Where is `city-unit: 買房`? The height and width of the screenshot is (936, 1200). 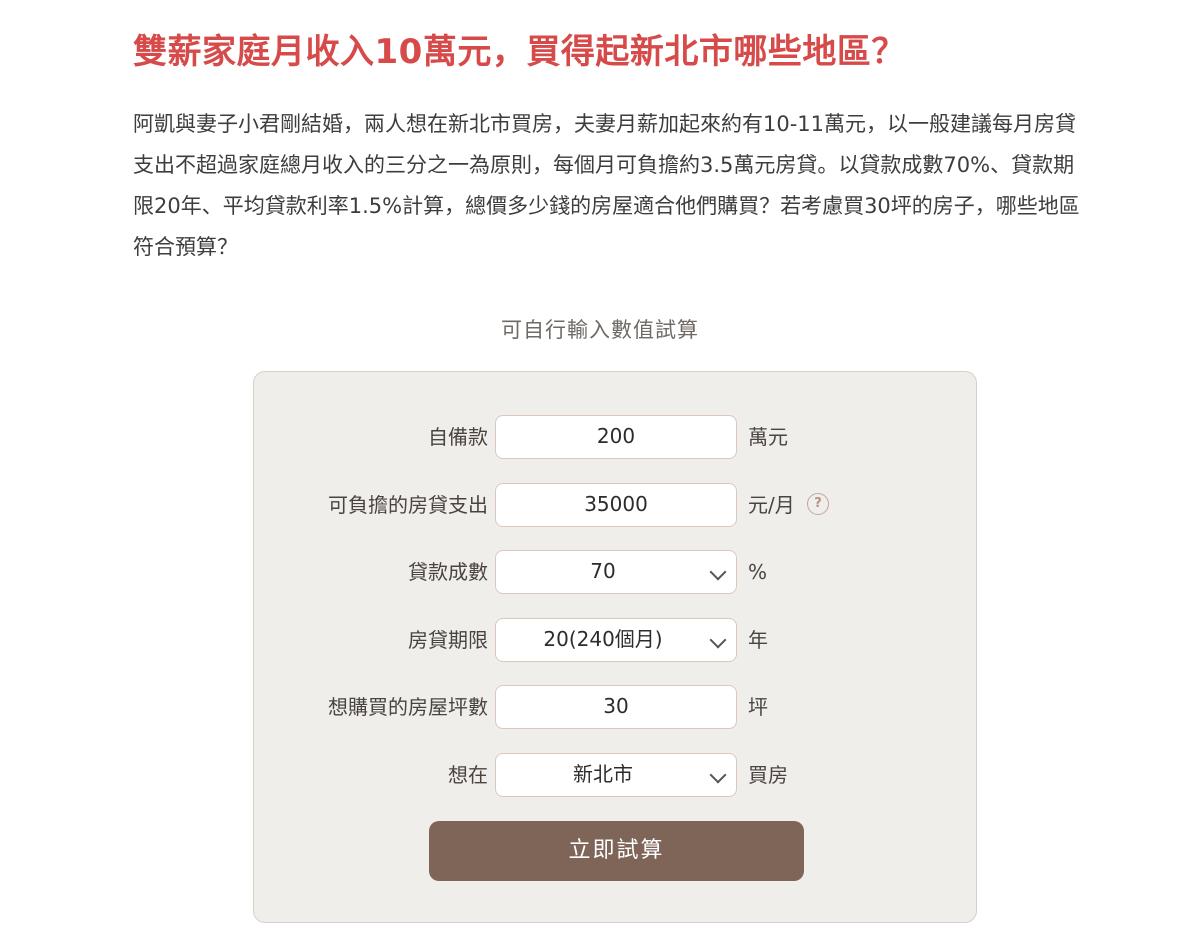 city-unit: 買房 is located at coordinates (768, 775).